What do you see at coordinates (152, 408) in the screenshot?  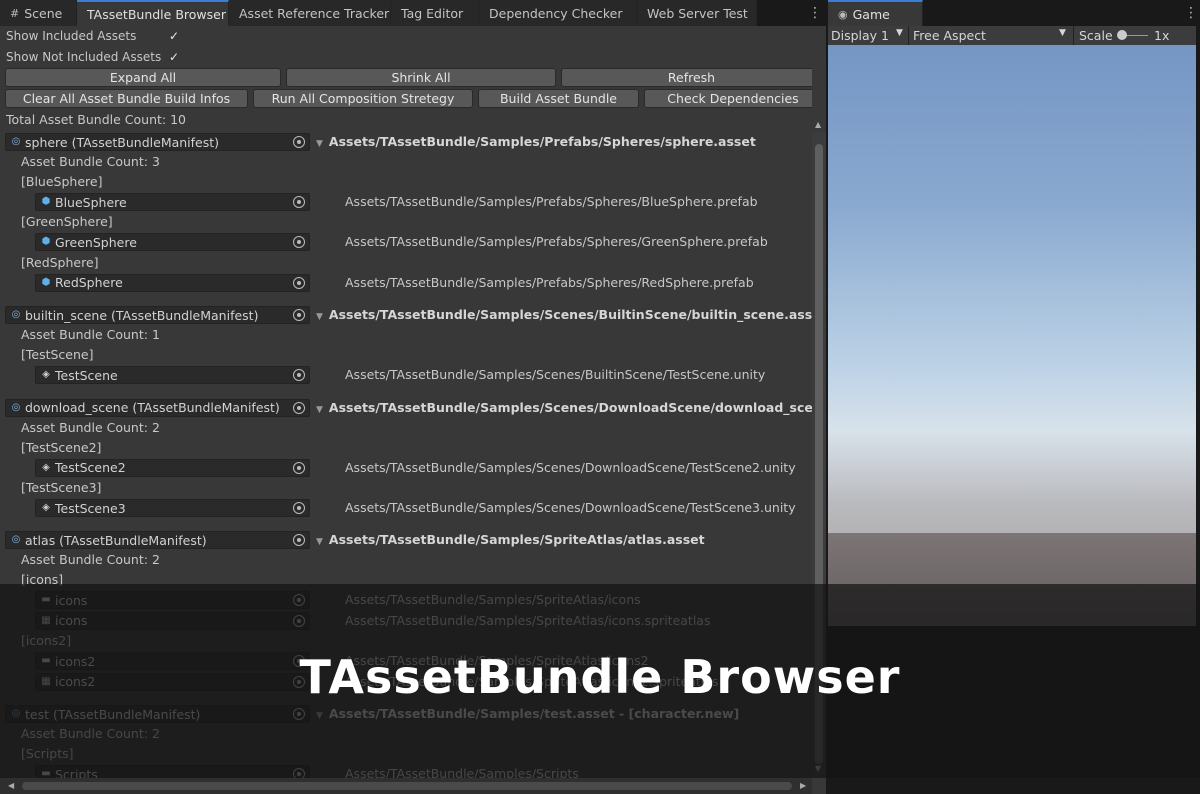 I see `manifest-name: download_scene (TAssetBundleManifest)` at bounding box center [152, 408].